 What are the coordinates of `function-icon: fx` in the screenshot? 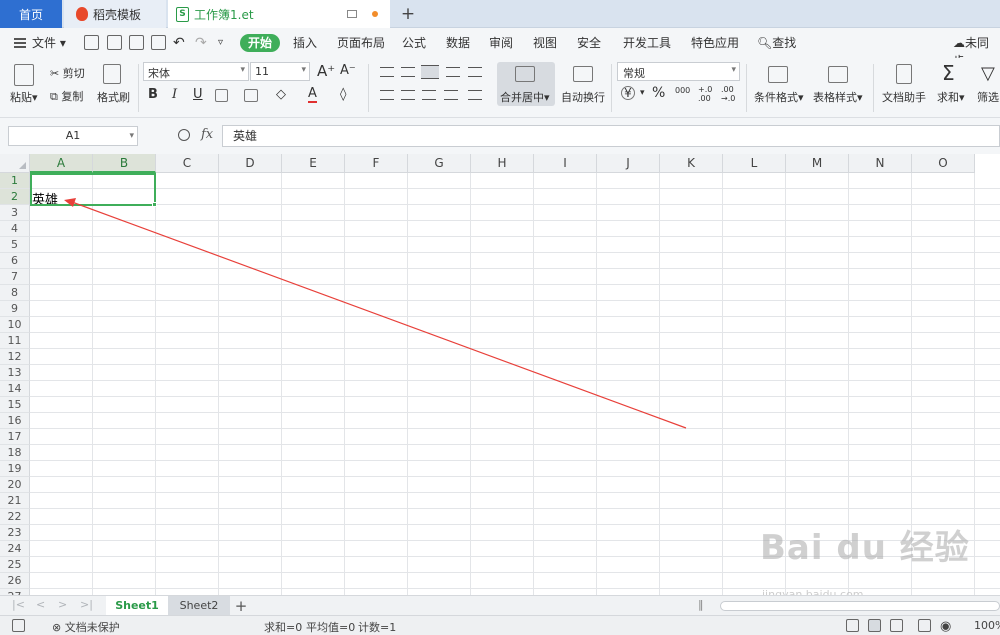 It's located at (207, 134).